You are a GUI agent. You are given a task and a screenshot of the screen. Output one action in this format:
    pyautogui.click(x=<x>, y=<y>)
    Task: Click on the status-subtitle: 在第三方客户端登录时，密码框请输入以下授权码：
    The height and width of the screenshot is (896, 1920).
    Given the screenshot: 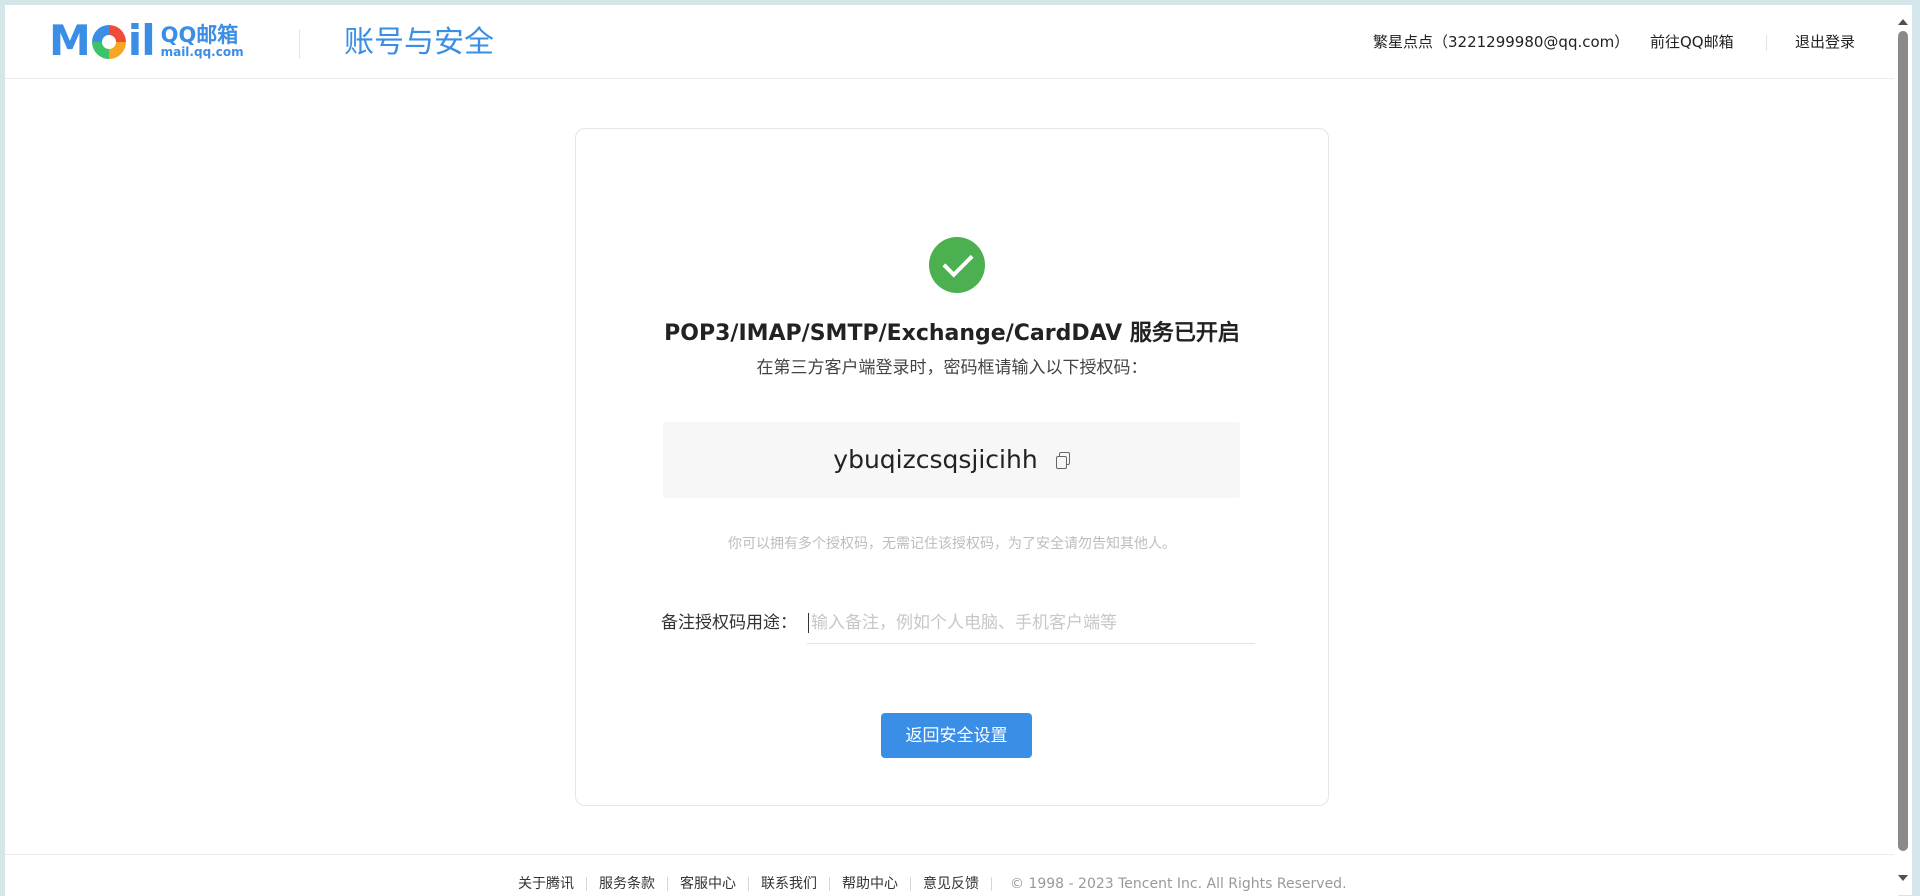 What is the action you would take?
    pyautogui.click(x=952, y=368)
    